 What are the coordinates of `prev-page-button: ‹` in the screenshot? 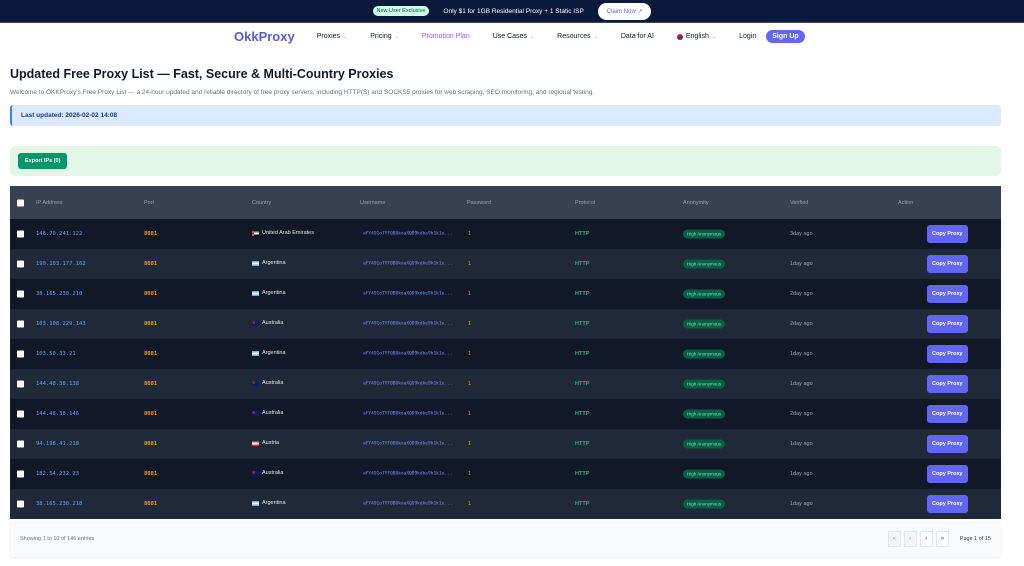 It's located at (910, 539).